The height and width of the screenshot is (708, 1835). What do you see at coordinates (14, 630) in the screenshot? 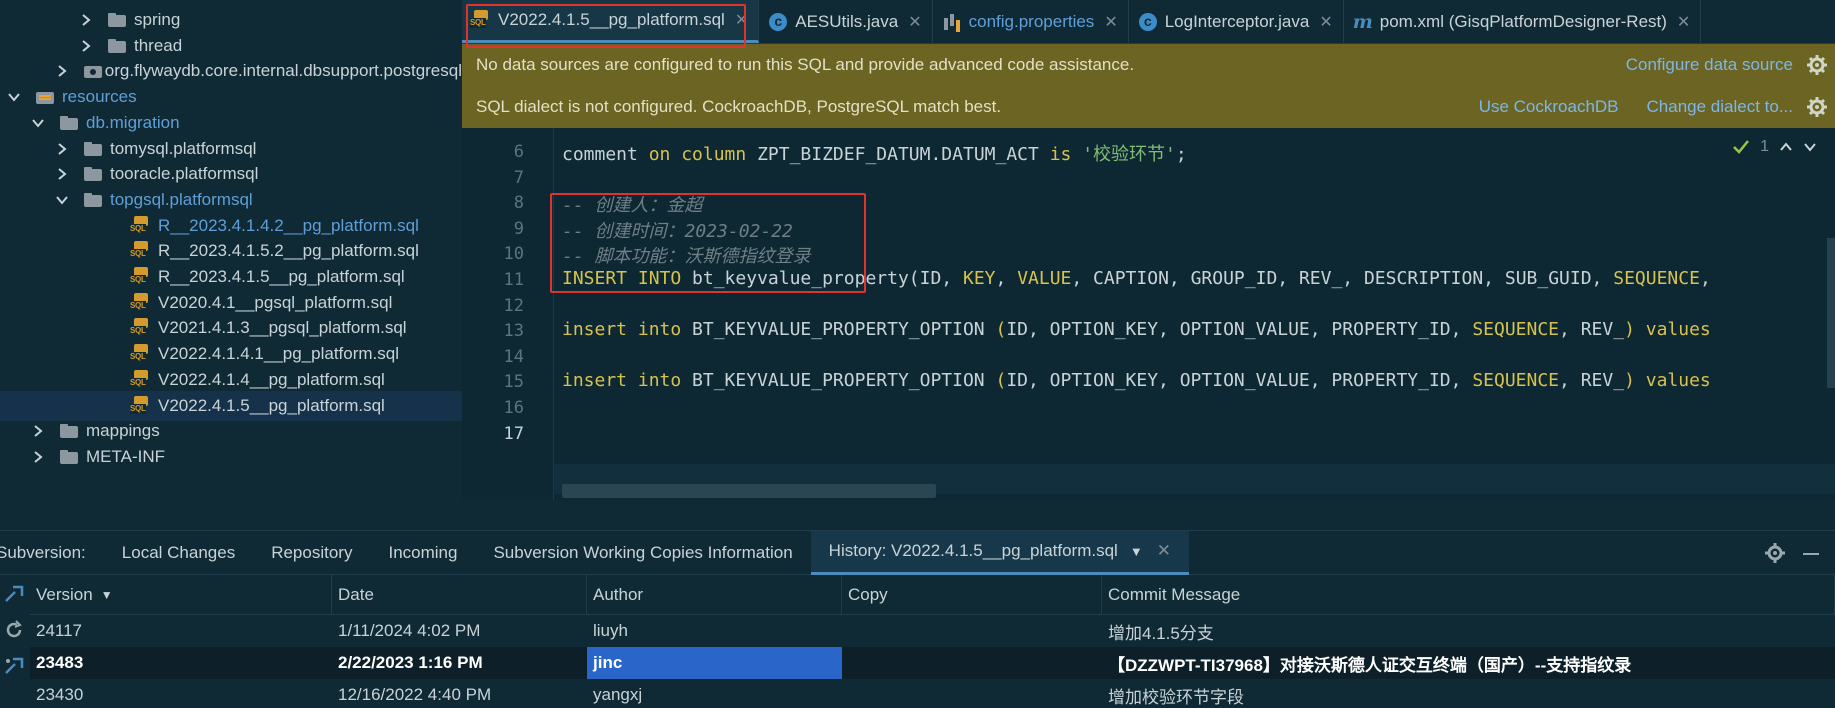
I see `refresh-icon` at bounding box center [14, 630].